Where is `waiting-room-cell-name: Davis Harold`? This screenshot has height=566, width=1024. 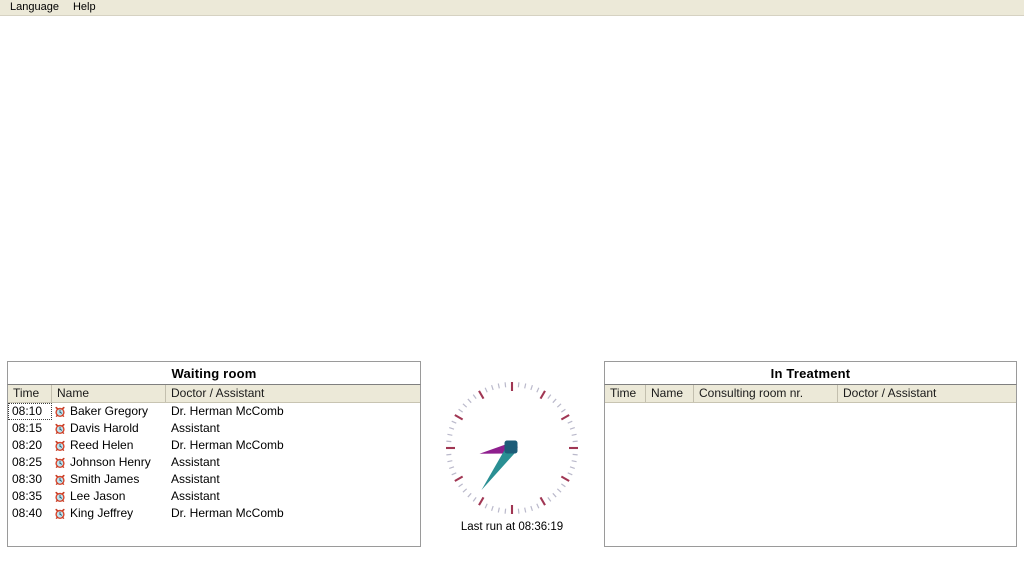 waiting-room-cell-name: Davis Harold is located at coordinates (109, 428).